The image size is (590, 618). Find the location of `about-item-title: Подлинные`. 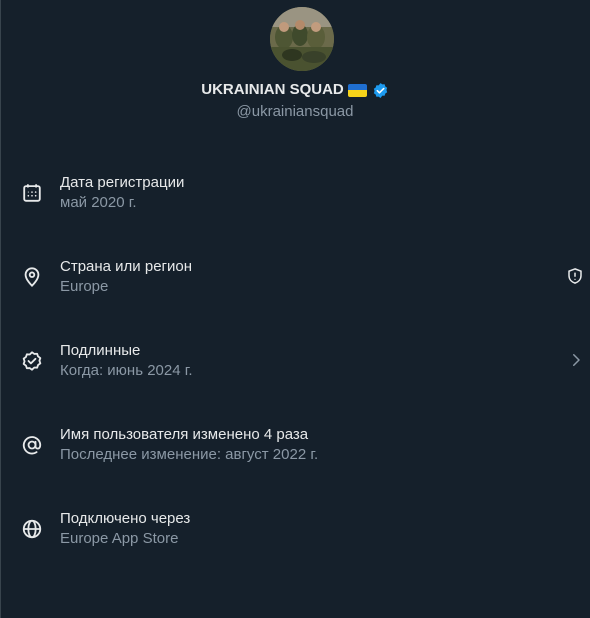

about-item-title: Подлинные is located at coordinates (100, 350).